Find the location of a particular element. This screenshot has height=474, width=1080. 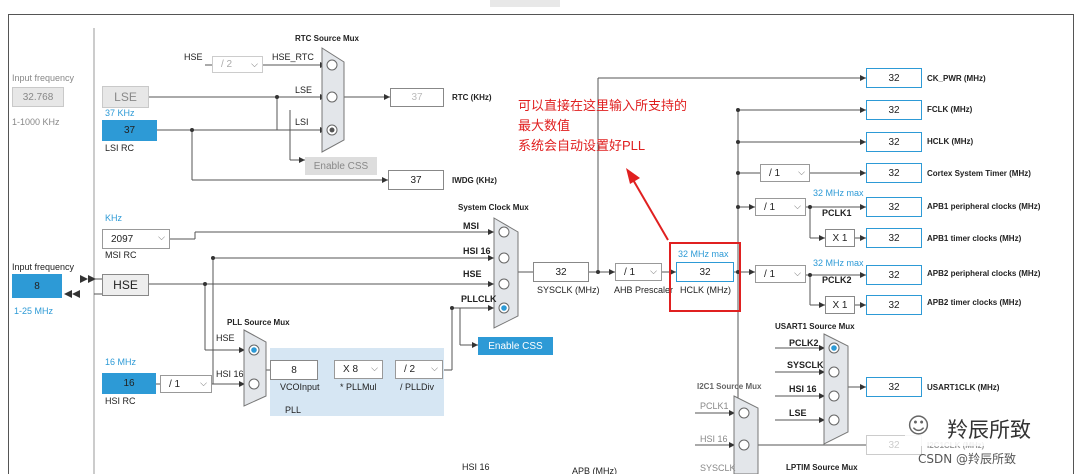

apb2-timer-field: 32 is located at coordinates (894, 305).